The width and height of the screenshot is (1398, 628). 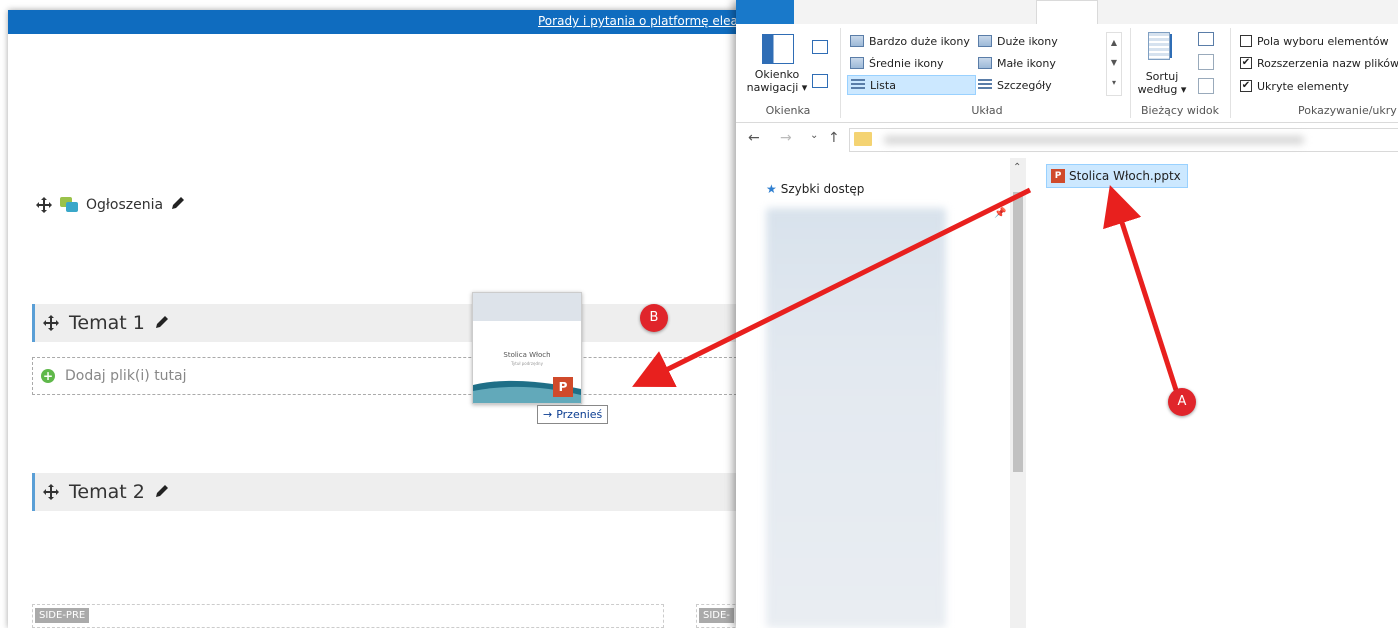 I want to click on badge-a: A, so click(x=1182, y=402).